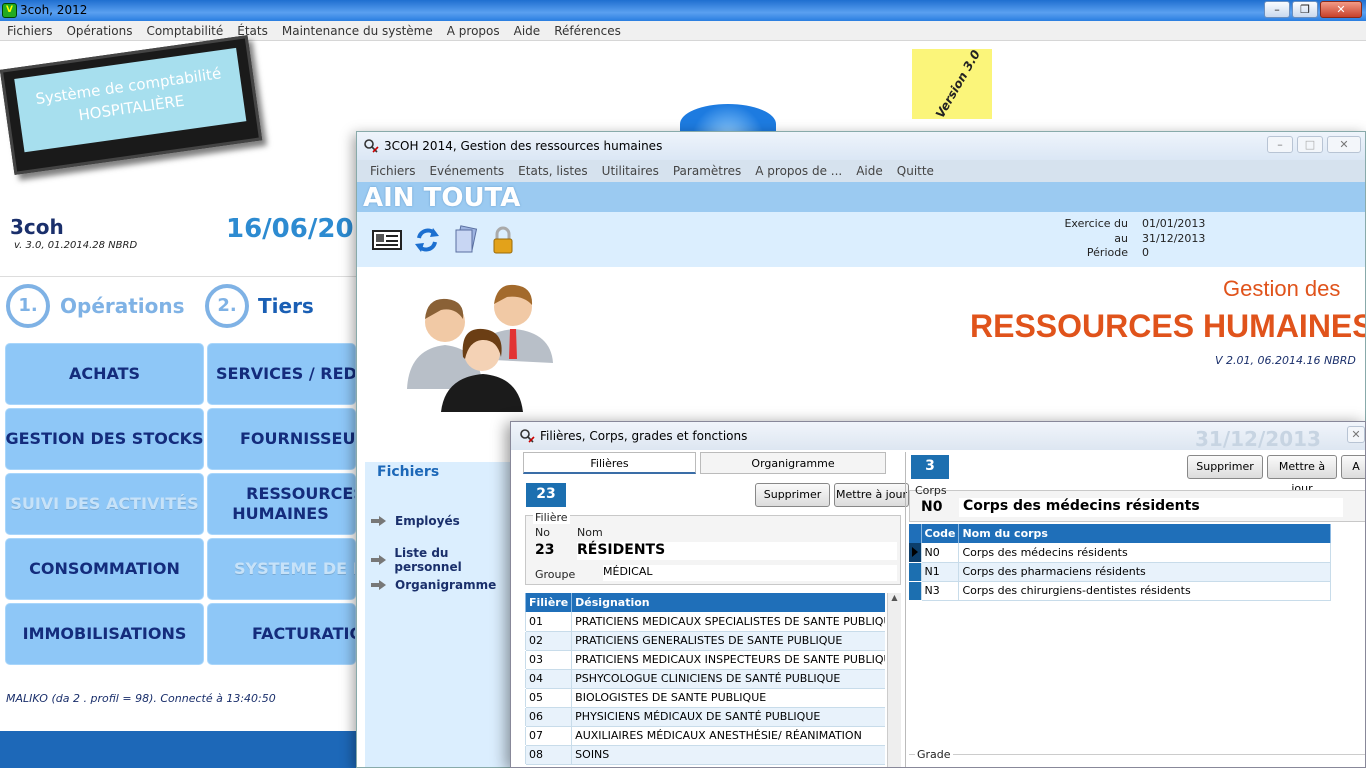  Describe the element at coordinates (630, 171) in the screenshot. I see `rh-menu-utilitaires: Utilitaires` at that location.